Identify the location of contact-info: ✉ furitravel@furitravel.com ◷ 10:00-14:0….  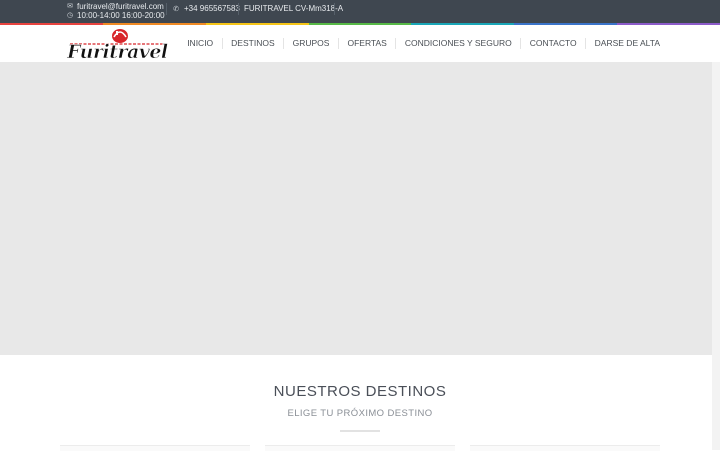
(115, 11).